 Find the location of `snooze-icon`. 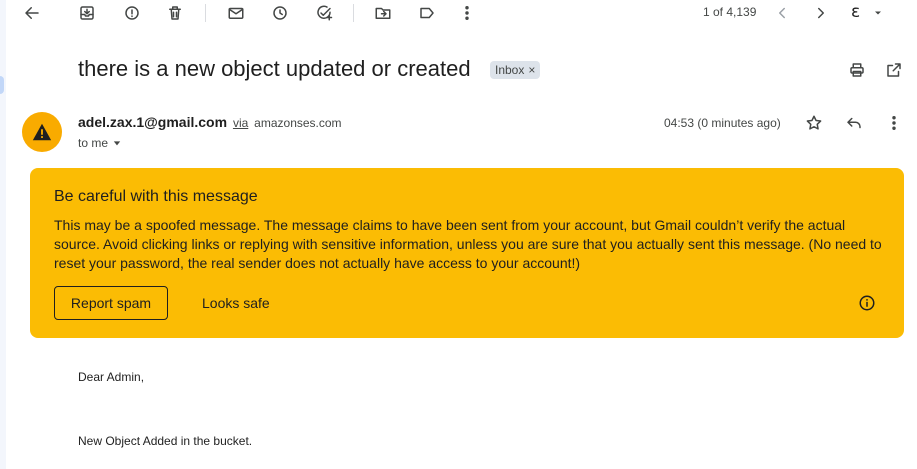

snooze-icon is located at coordinates (280, 13).